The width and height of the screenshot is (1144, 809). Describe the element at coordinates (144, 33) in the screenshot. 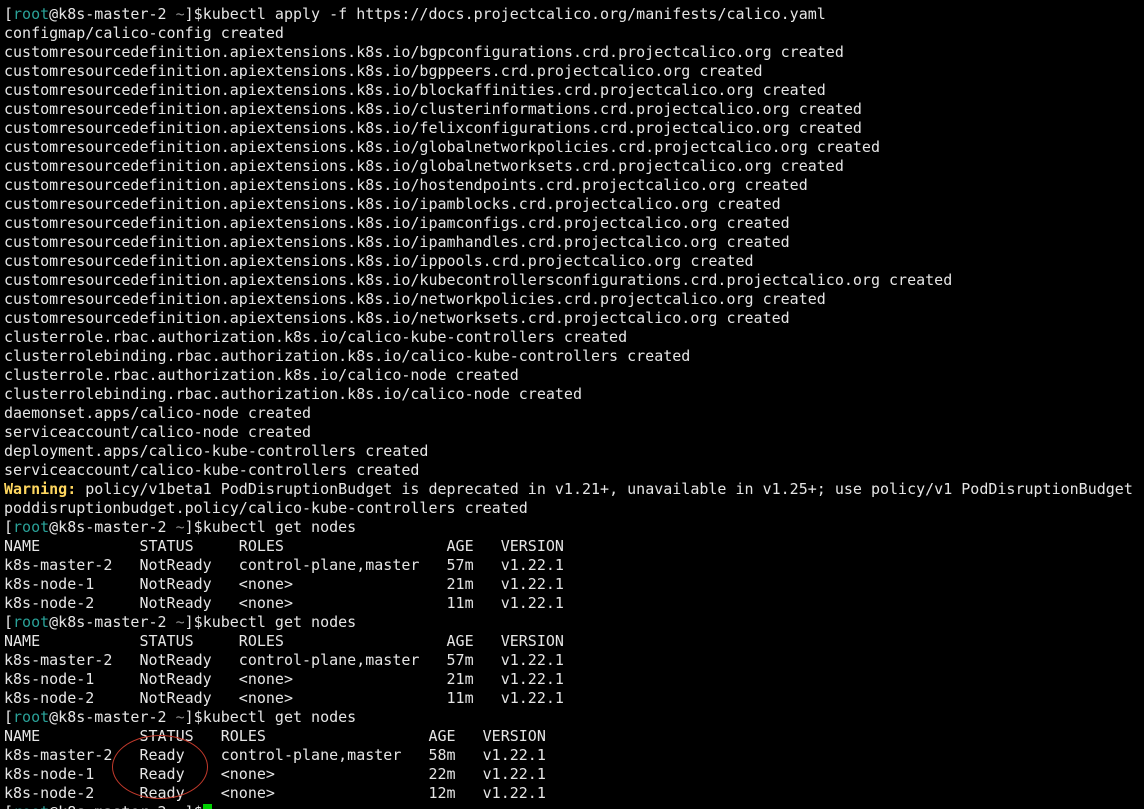

I see `output-line: configmap/calico-config created` at that location.